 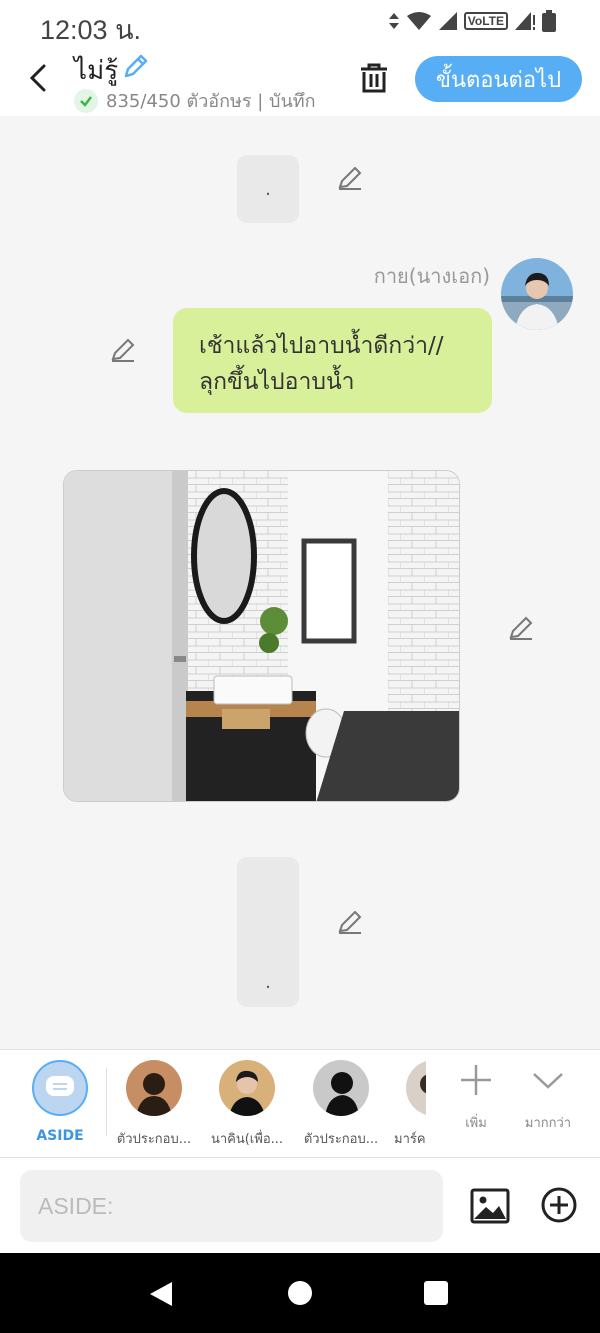 What do you see at coordinates (418, 21) in the screenshot?
I see `wifi-icon` at bounding box center [418, 21].